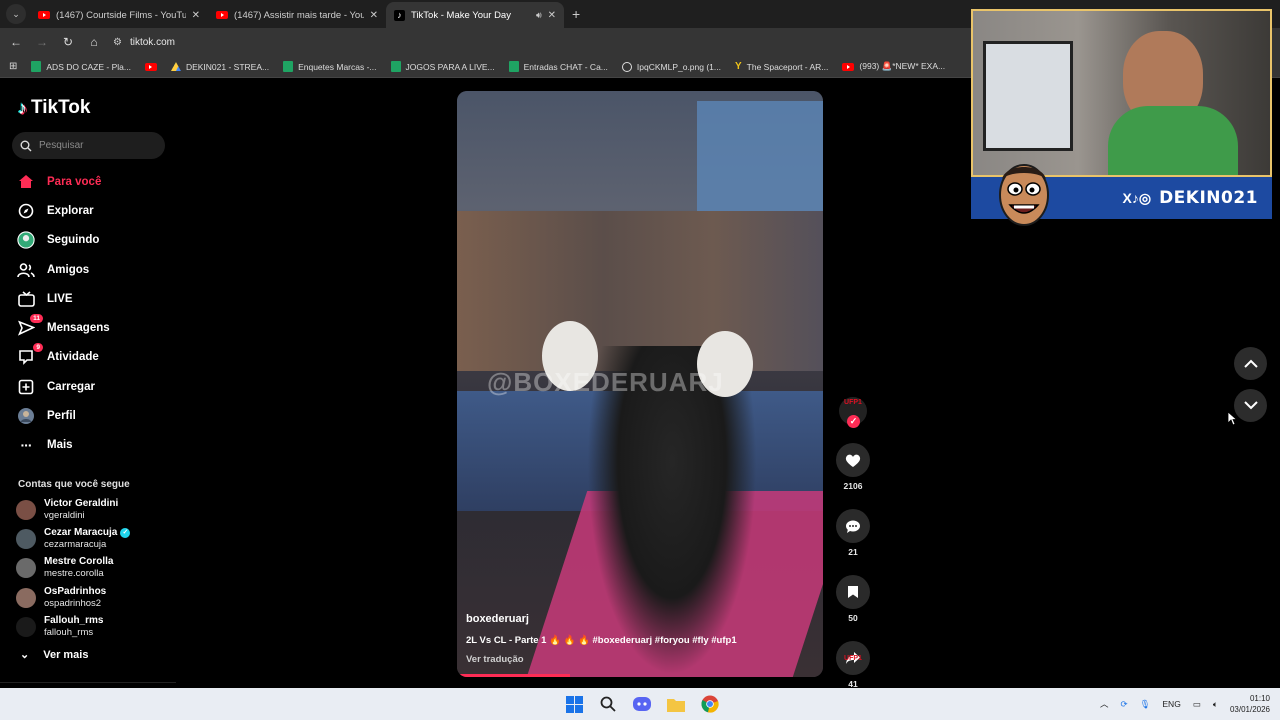 The image size is (1280, 720). Describe the element at coordinates (117, 42) in the screenshot. I see `site-settings-icon: ⚙` at that location.